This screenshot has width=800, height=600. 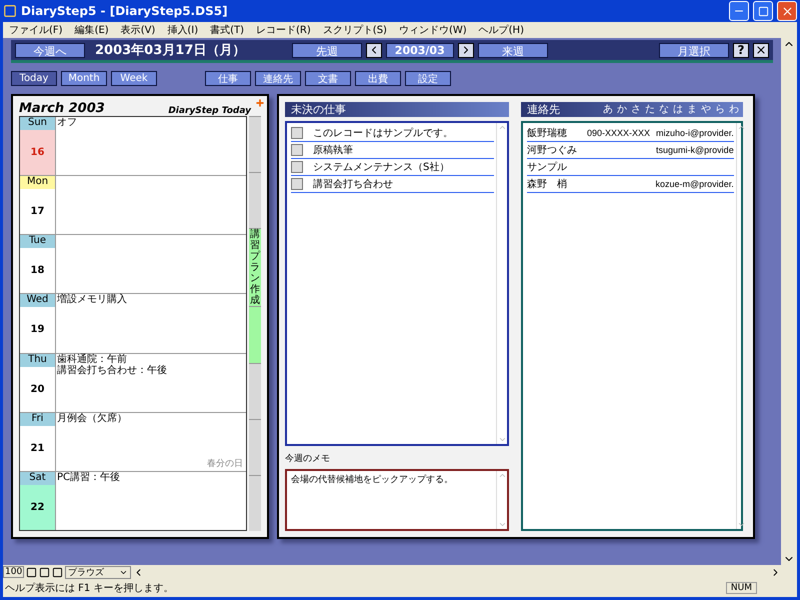 What do you see at coordinates (37, 419) in the screenshot?
I see `weekday-label: Fri` at bounding box center [37, 419].